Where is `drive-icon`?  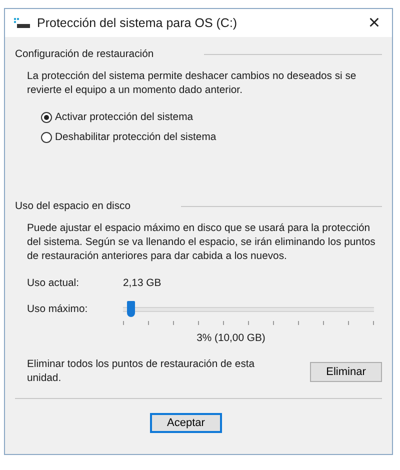 drive-icon is located at coordinates (22, 23).